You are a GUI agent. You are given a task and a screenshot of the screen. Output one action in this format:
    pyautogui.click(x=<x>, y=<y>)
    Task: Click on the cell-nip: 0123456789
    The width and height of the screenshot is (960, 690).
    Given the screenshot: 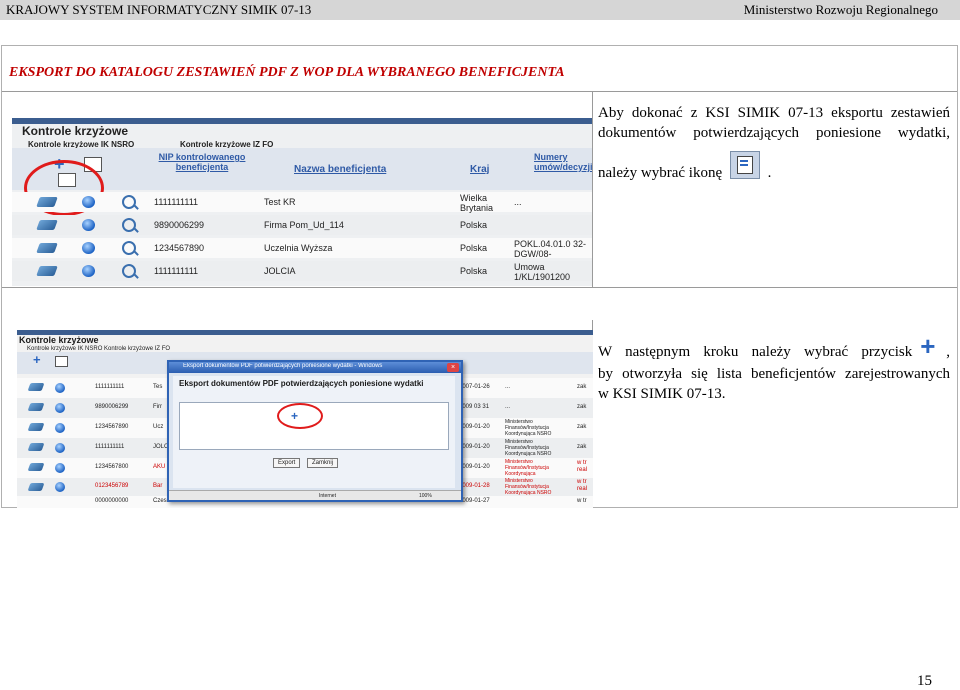 What is the action you would take?
    pyautogui.click(x=112, y=486)
    